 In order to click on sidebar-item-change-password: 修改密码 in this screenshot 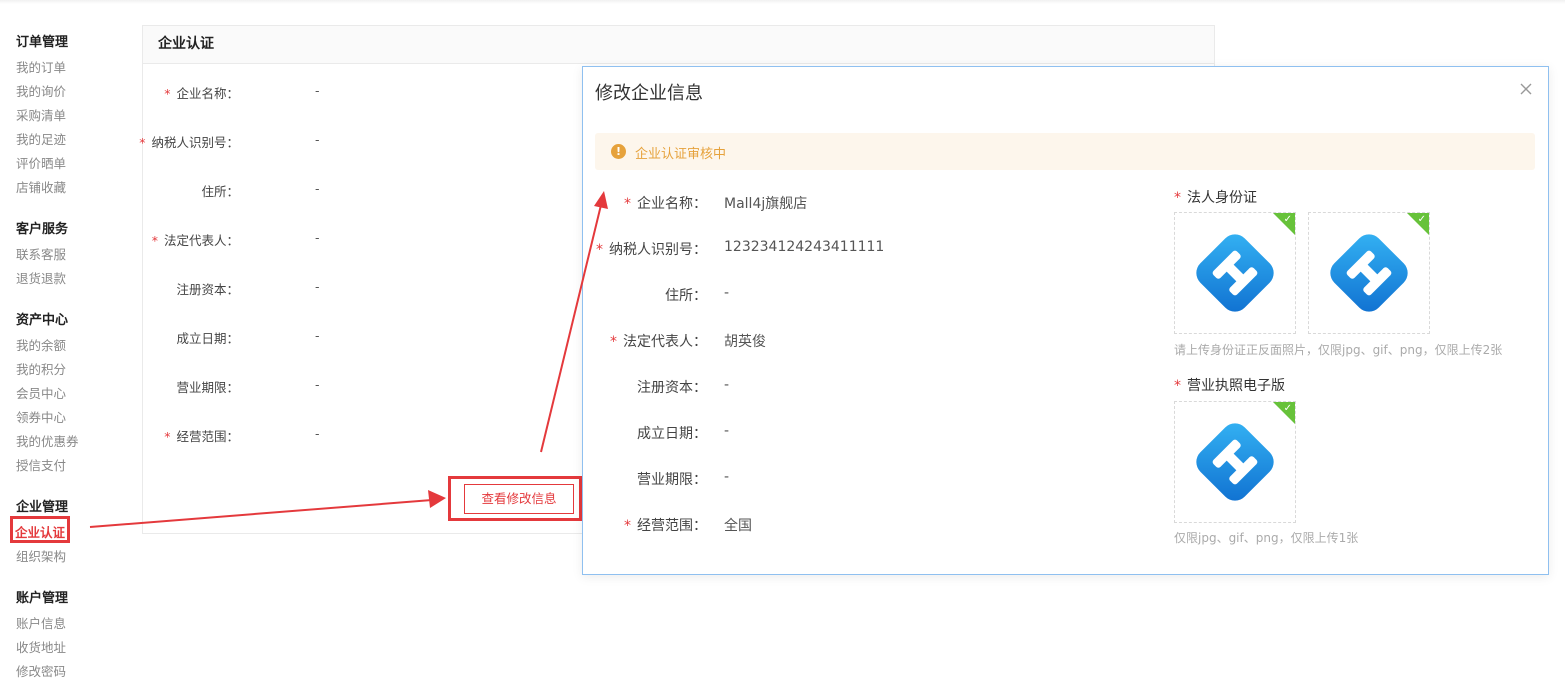, I will do `click(41, 670)`.